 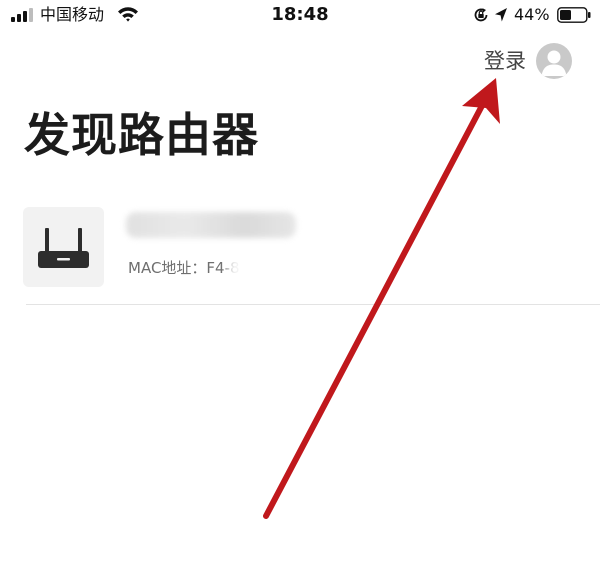 What do you see at coordinates (554, 61) in the screenshot?
I see `user-avatar-icon` at bounding box center [554, 61].